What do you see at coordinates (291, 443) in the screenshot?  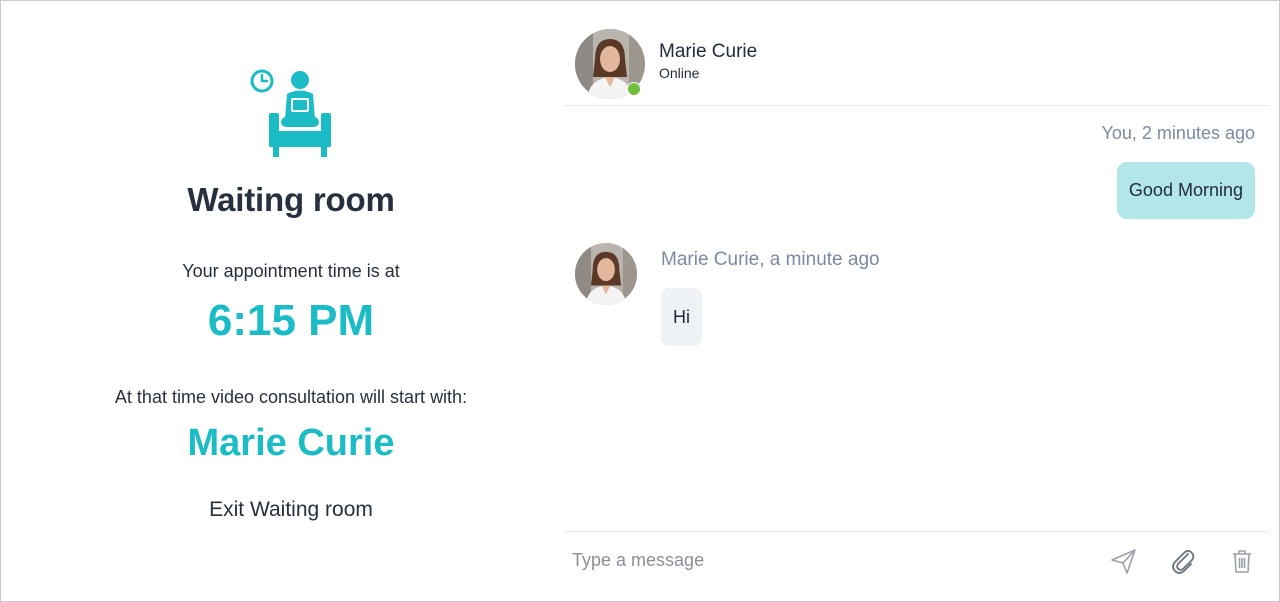 I see `doctor-name: Marie Curie` at bounding box center [291, 443].